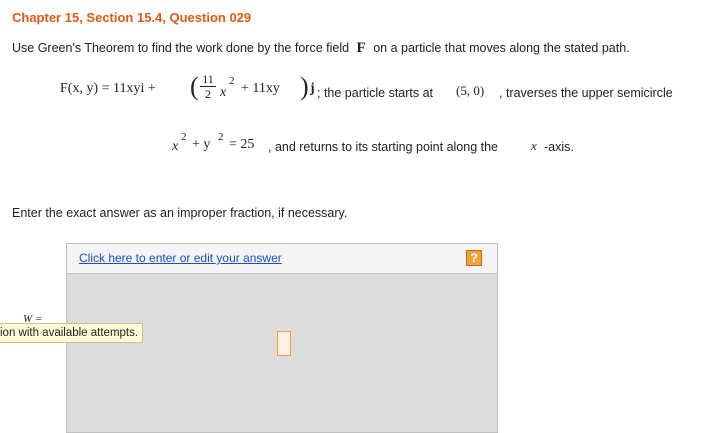 The height and width of the screenshot is (433, 708). What do you see at coordinates (559, 147) in the screenshot?
I see `axis-text: -axis.` at bounding box center [559, 147].